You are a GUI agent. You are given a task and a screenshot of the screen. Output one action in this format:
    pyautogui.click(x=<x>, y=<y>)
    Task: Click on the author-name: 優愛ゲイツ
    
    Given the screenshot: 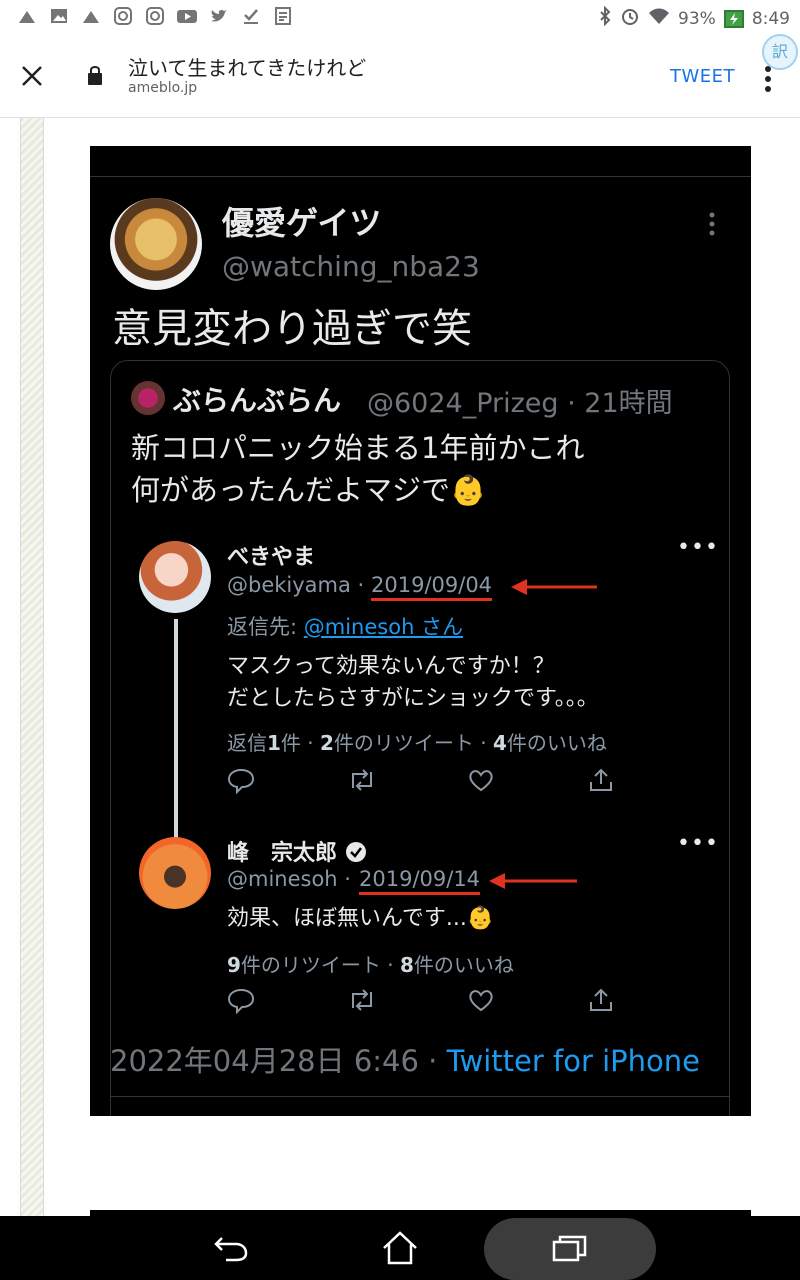 What is the action you would take?
    pyautogui.click(x=302, y=223)
    